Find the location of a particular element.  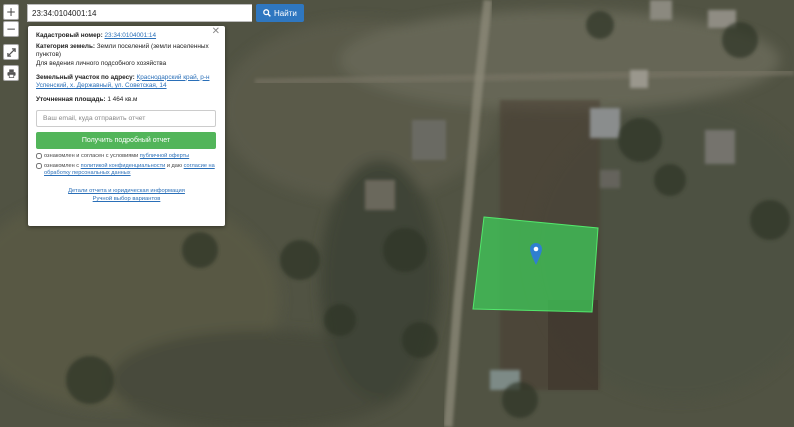

manual-selection-link: Ручной выбор вариантов is located at coordinates (127, 199).